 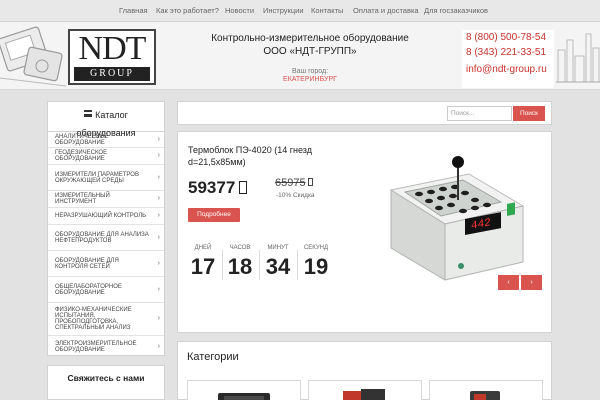 I want to click on price-value: 59377, so click(x=212, y=187).